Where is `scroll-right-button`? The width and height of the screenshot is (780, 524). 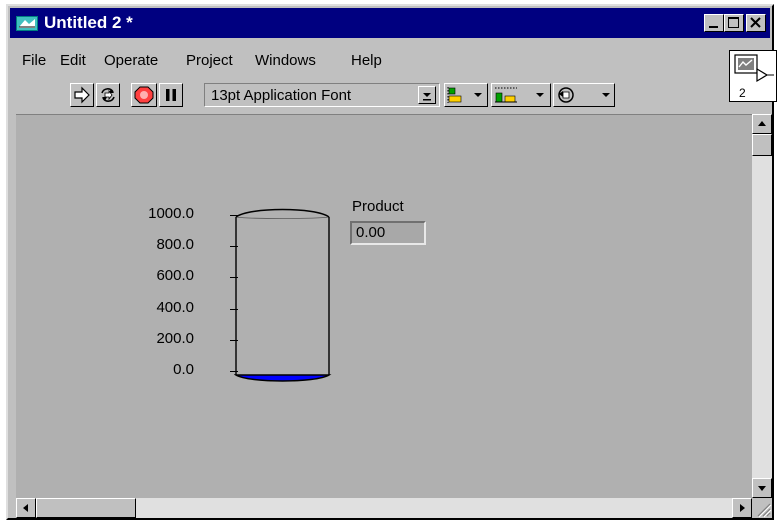 scroll-right-button is located at coordinates (742, 508).